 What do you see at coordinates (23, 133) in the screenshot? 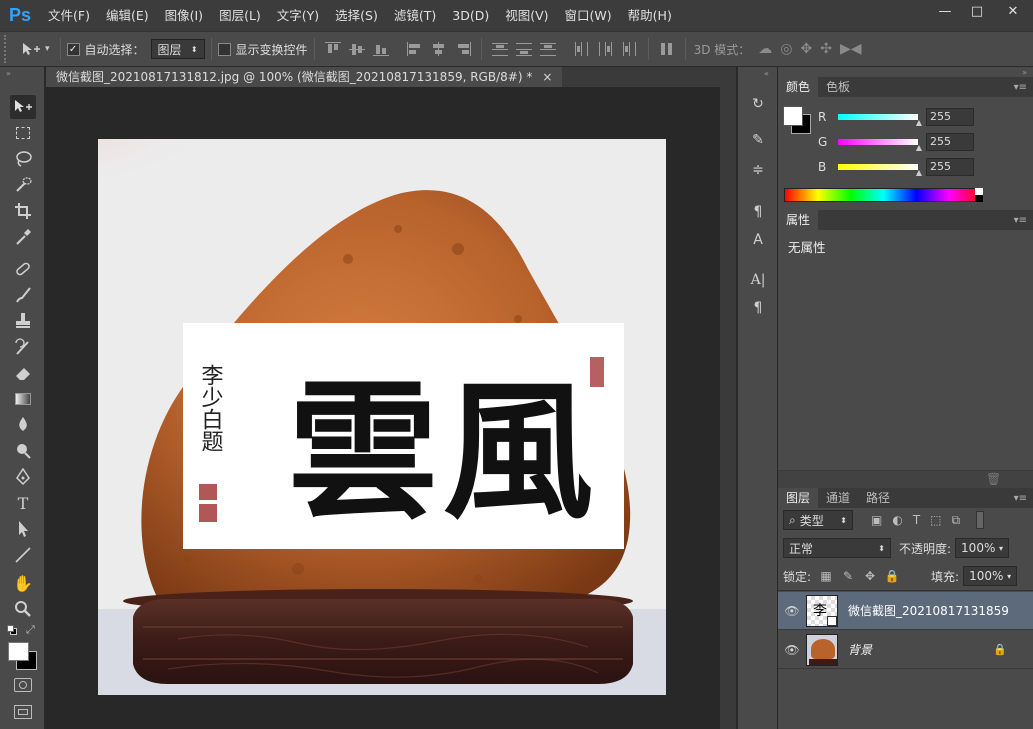
I see `marquee-tool` at bounding box center [23, 133].